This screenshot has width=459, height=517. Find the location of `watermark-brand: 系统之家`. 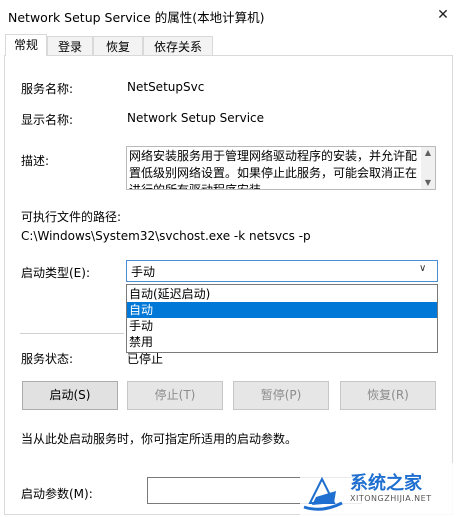

watermark-brand: 系统之家 is located at coordinates (386, 483).